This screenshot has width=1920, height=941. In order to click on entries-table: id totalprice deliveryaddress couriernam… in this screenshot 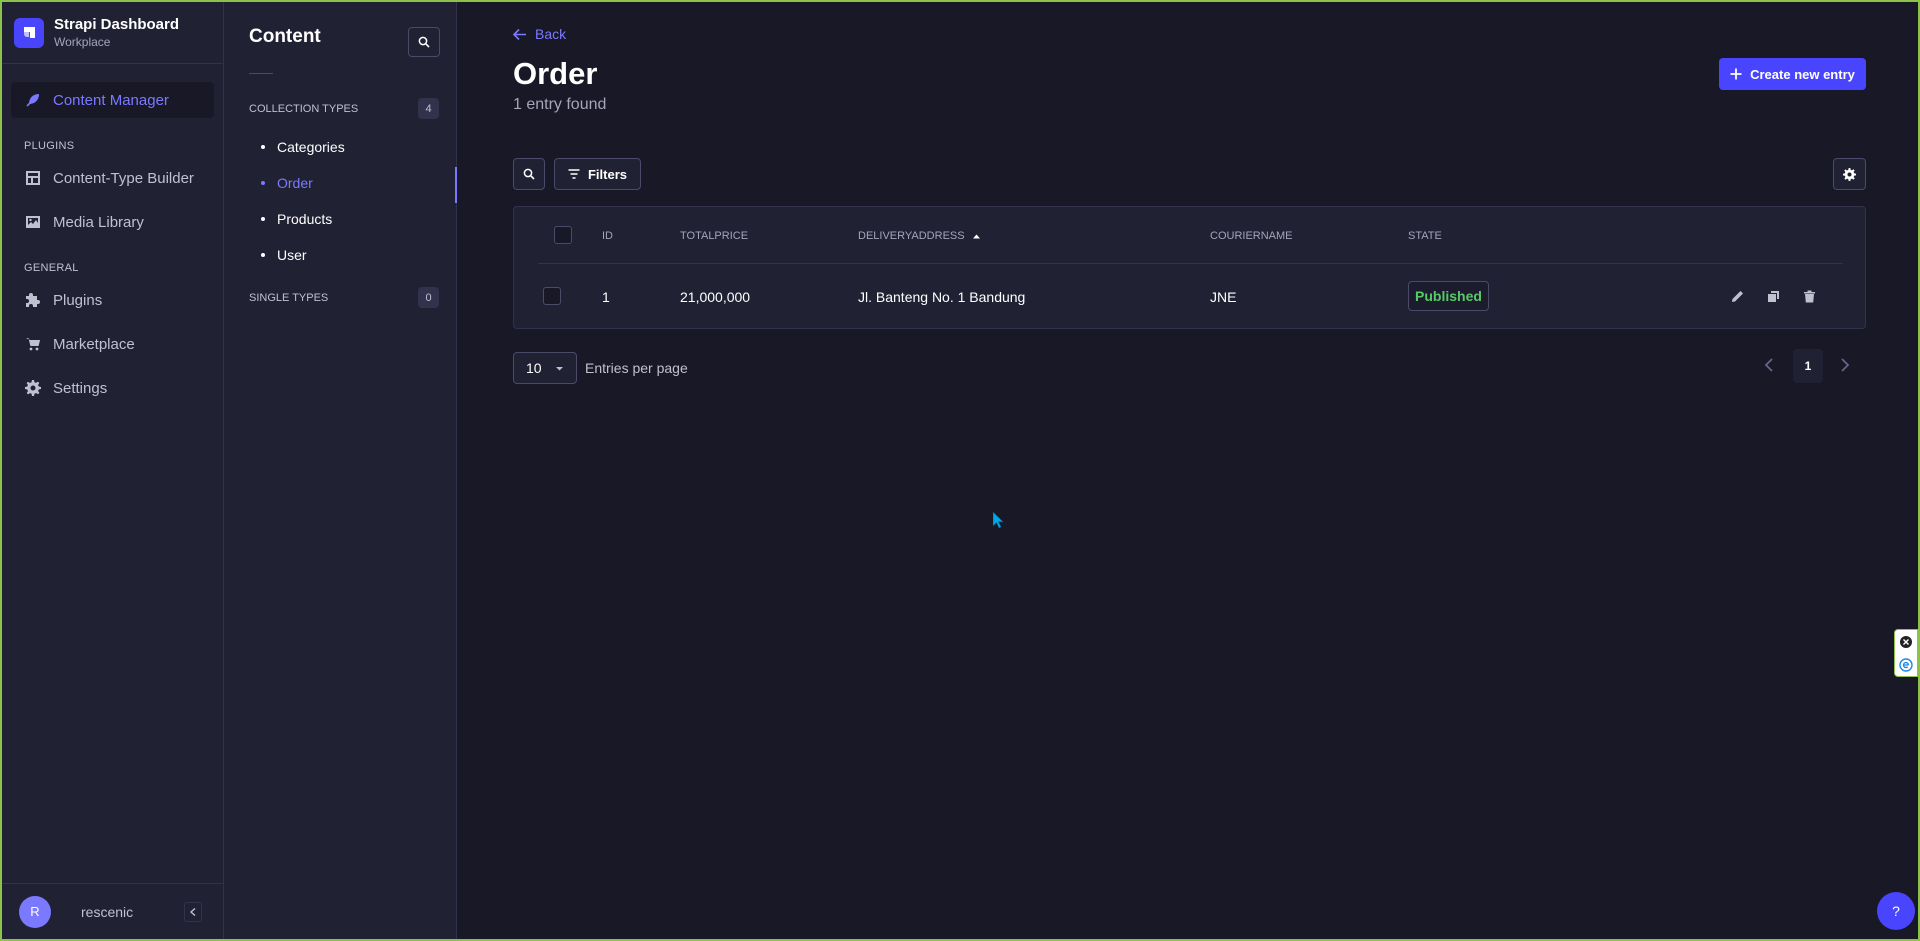, I will do `click(1189, 267)`.